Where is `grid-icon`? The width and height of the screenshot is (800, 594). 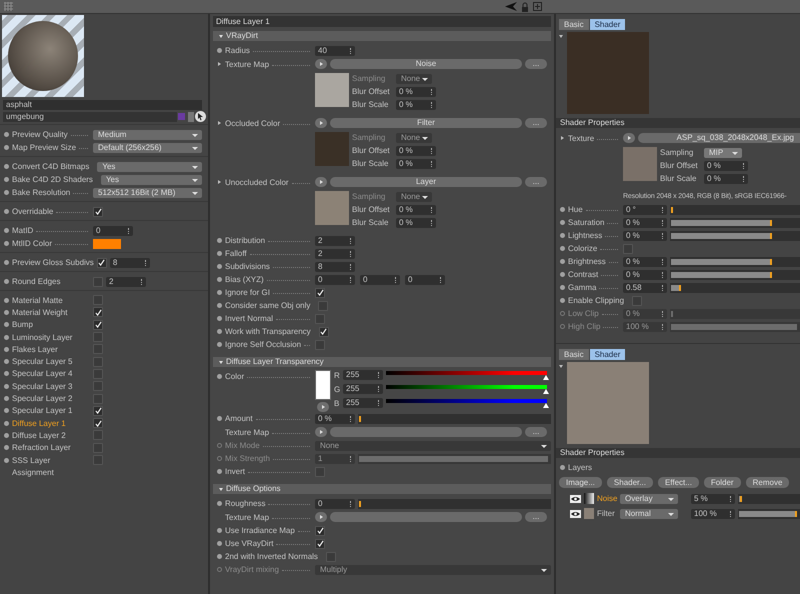
grid-icon is located at coordinates (8, 6).